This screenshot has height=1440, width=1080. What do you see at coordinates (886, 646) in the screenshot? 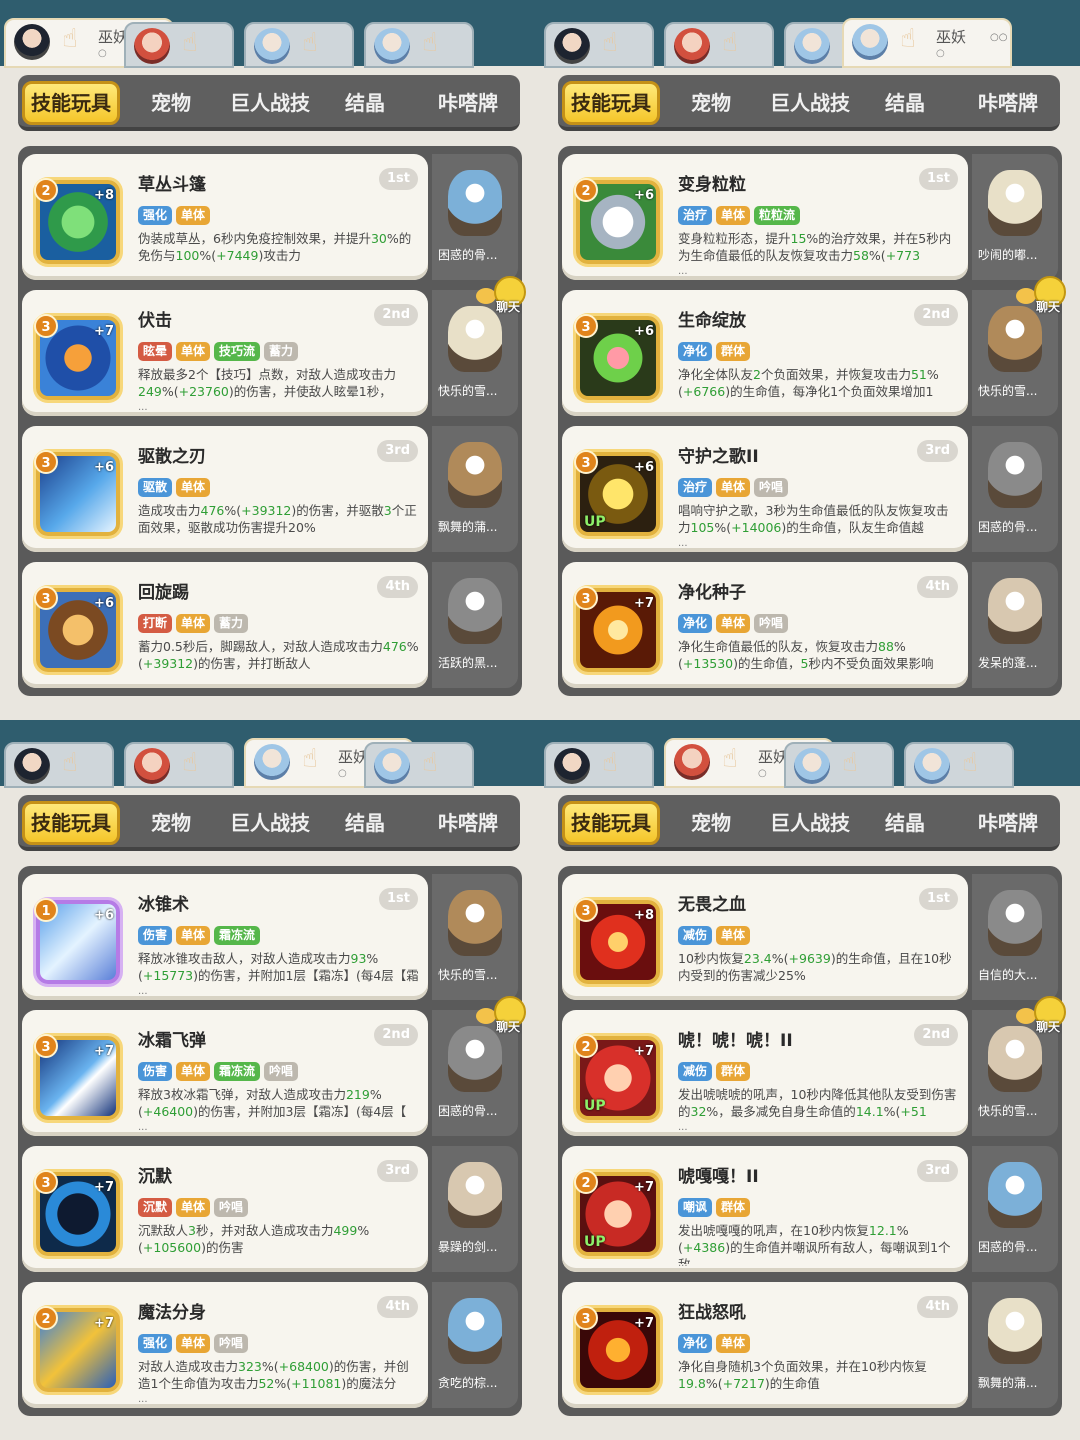
I see `description-segment: 88` at bounding box center [886, 646].